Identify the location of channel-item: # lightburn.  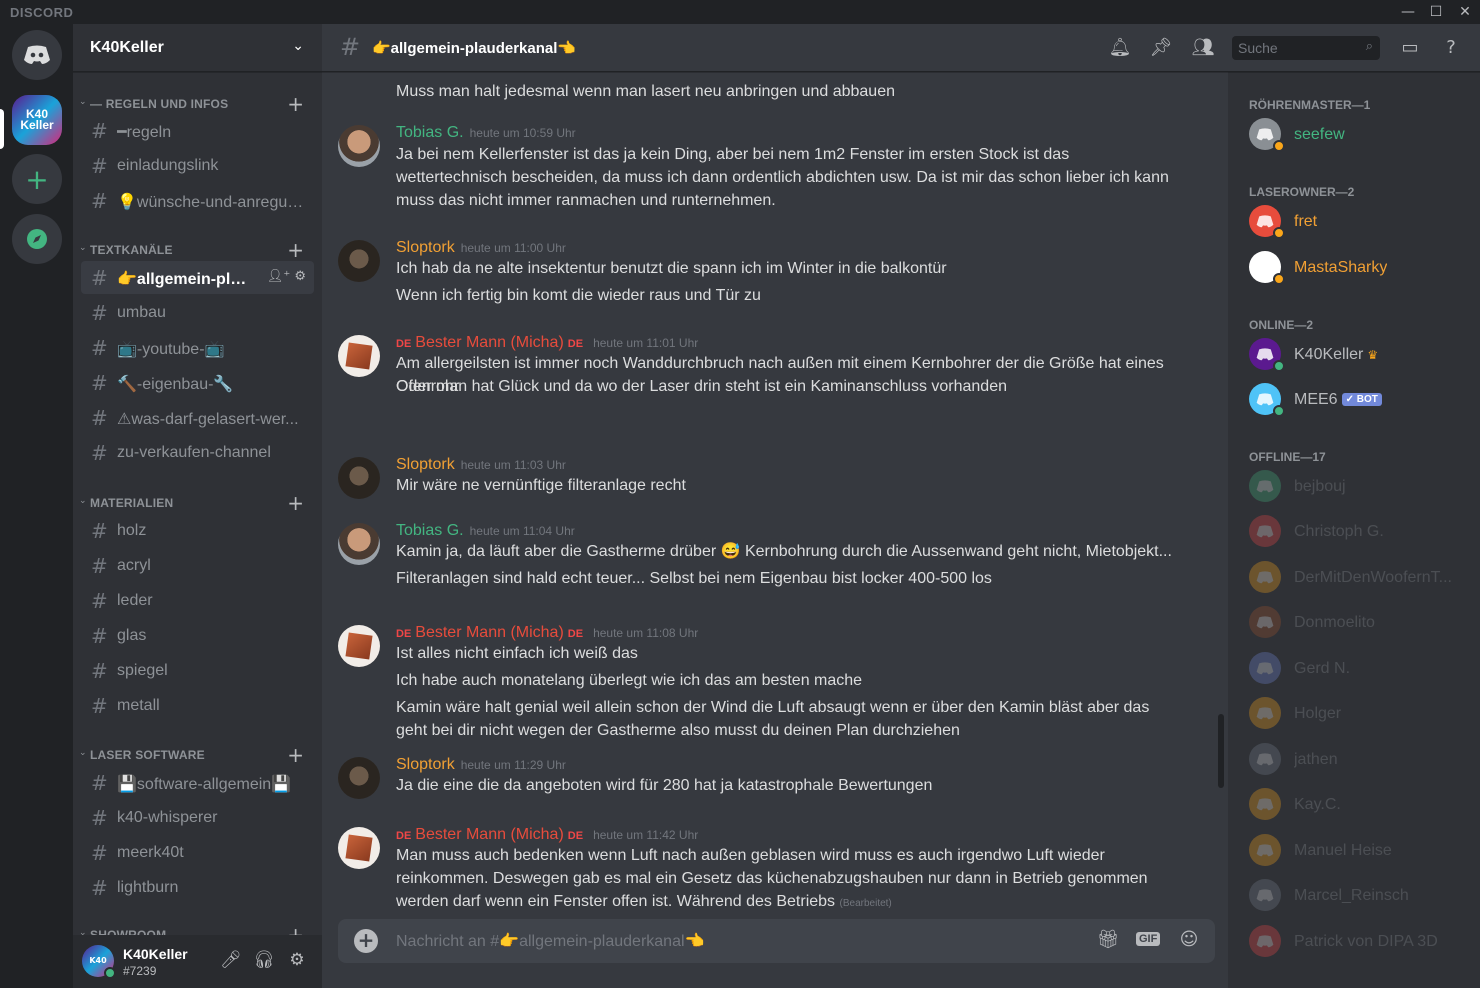
(197, 887).